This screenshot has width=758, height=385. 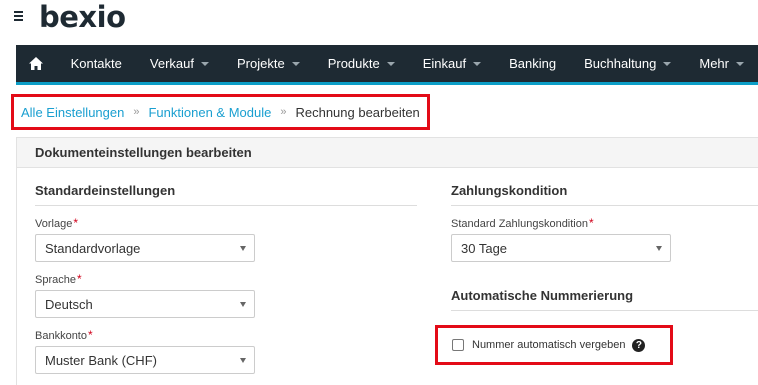 I want to click on zahlungskondition-select: 30 Tage, so click(x=561, y=248).